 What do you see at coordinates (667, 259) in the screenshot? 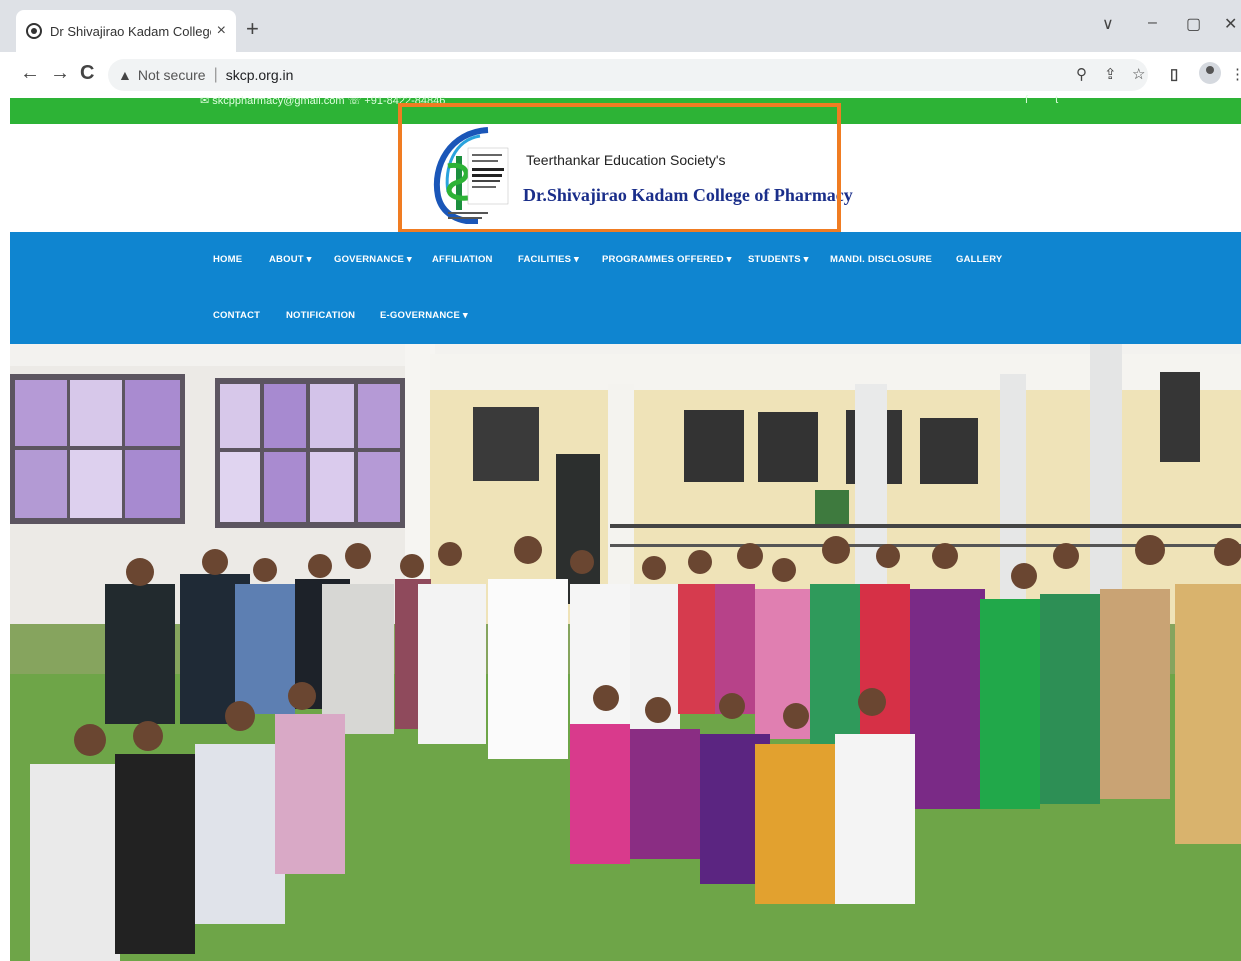
I see `nav-programmes-offered: PROGRAMMES OFFERED ▾` at bounding box center [667, 259].